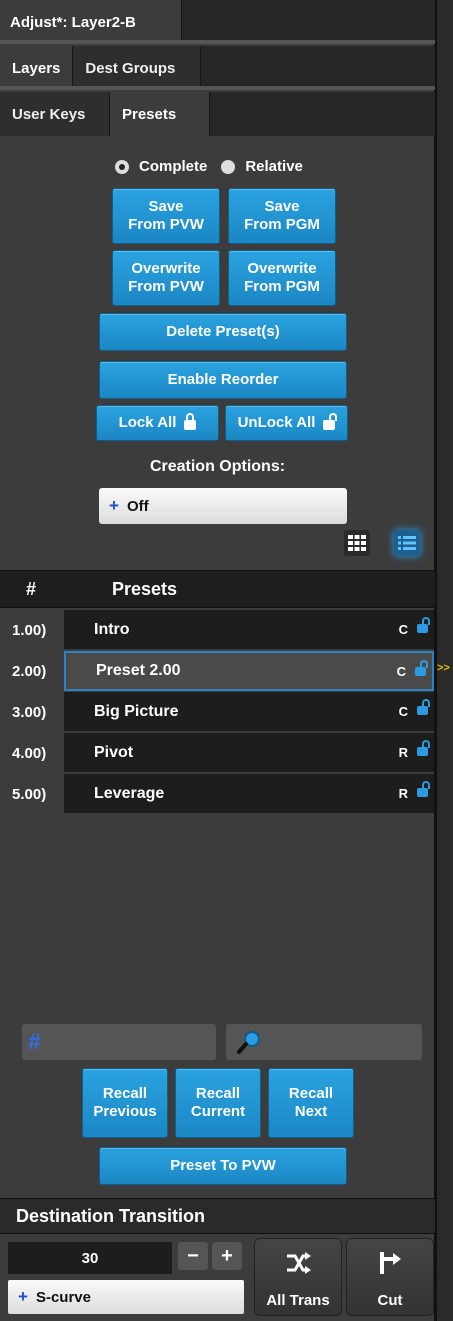 This screenshot has height=1321, width=453. Describe the element at coordinates (31, 588) in the screenshot. I see `column-number-header: #` at that location.